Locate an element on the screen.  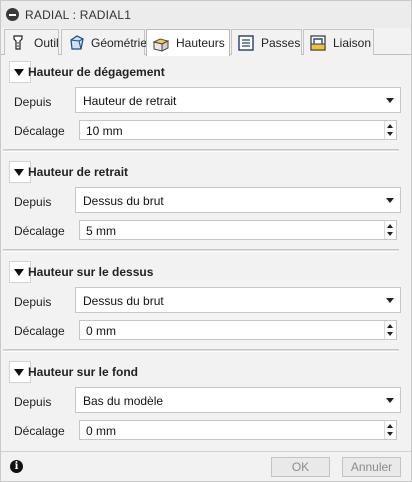
section-title: Hauteur de retrait is located at coordinates (78, 172).